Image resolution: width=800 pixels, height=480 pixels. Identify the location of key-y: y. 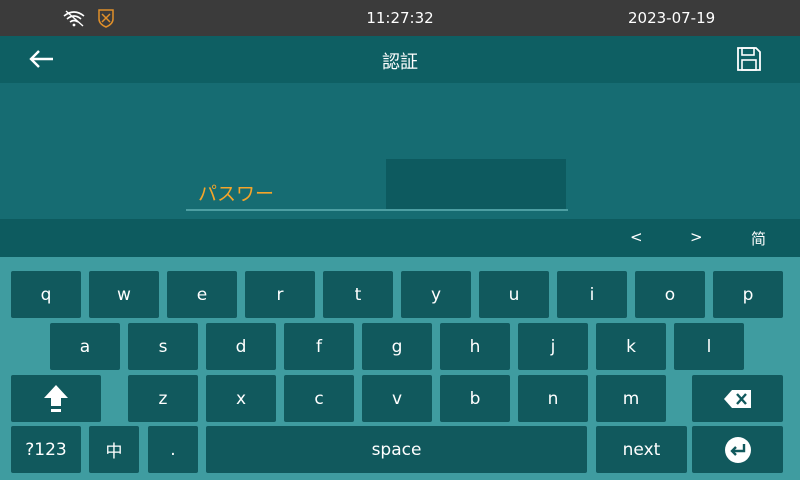
(436, 294).